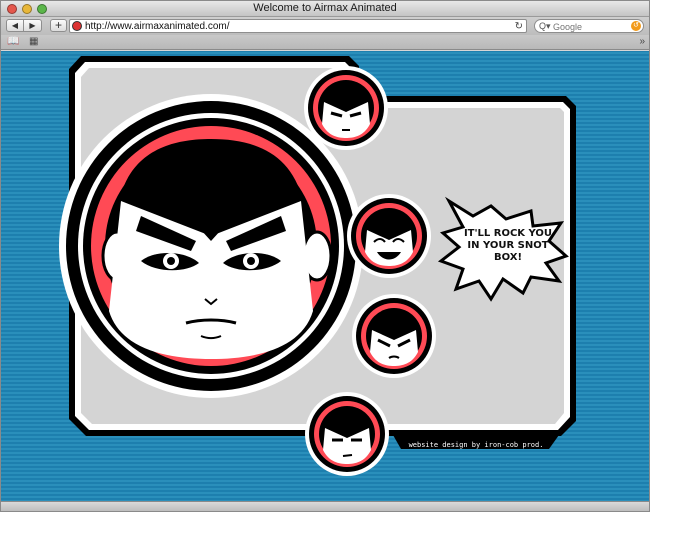 This screenshot has width=675, height=538. What do you see at coordinates (157, 26) in the screenshot?
I see `url-text: http://www.airmaxanimated.com/` at bounding box center [157, 26].